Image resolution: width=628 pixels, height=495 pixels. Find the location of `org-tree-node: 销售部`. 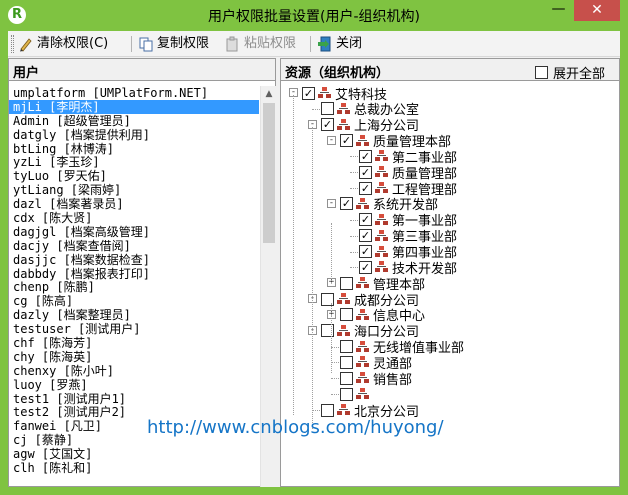

org-tree-node: 销售部 is located at coordinates (376, 379).